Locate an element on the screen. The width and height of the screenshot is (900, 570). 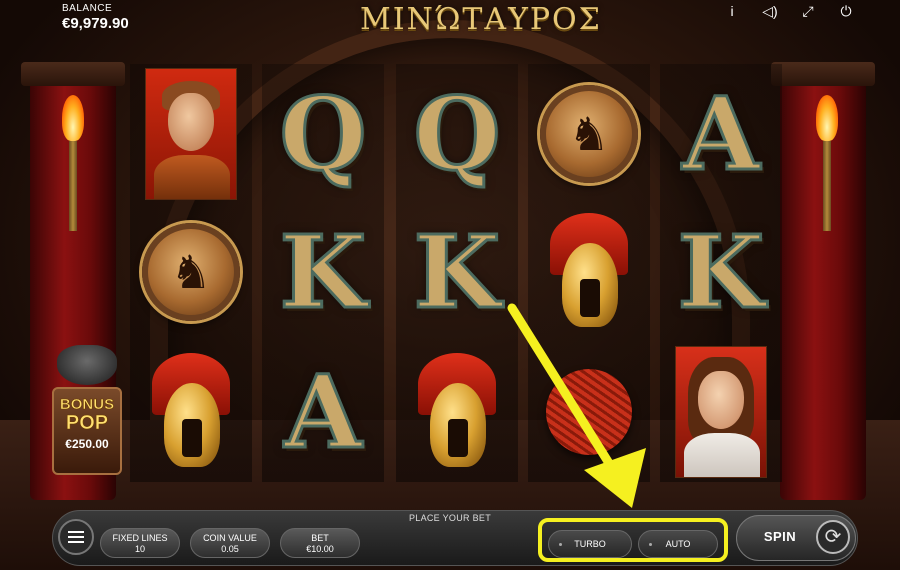
bonus-pop: BONUS POP €250.00 is located at coordinates (87, 410).